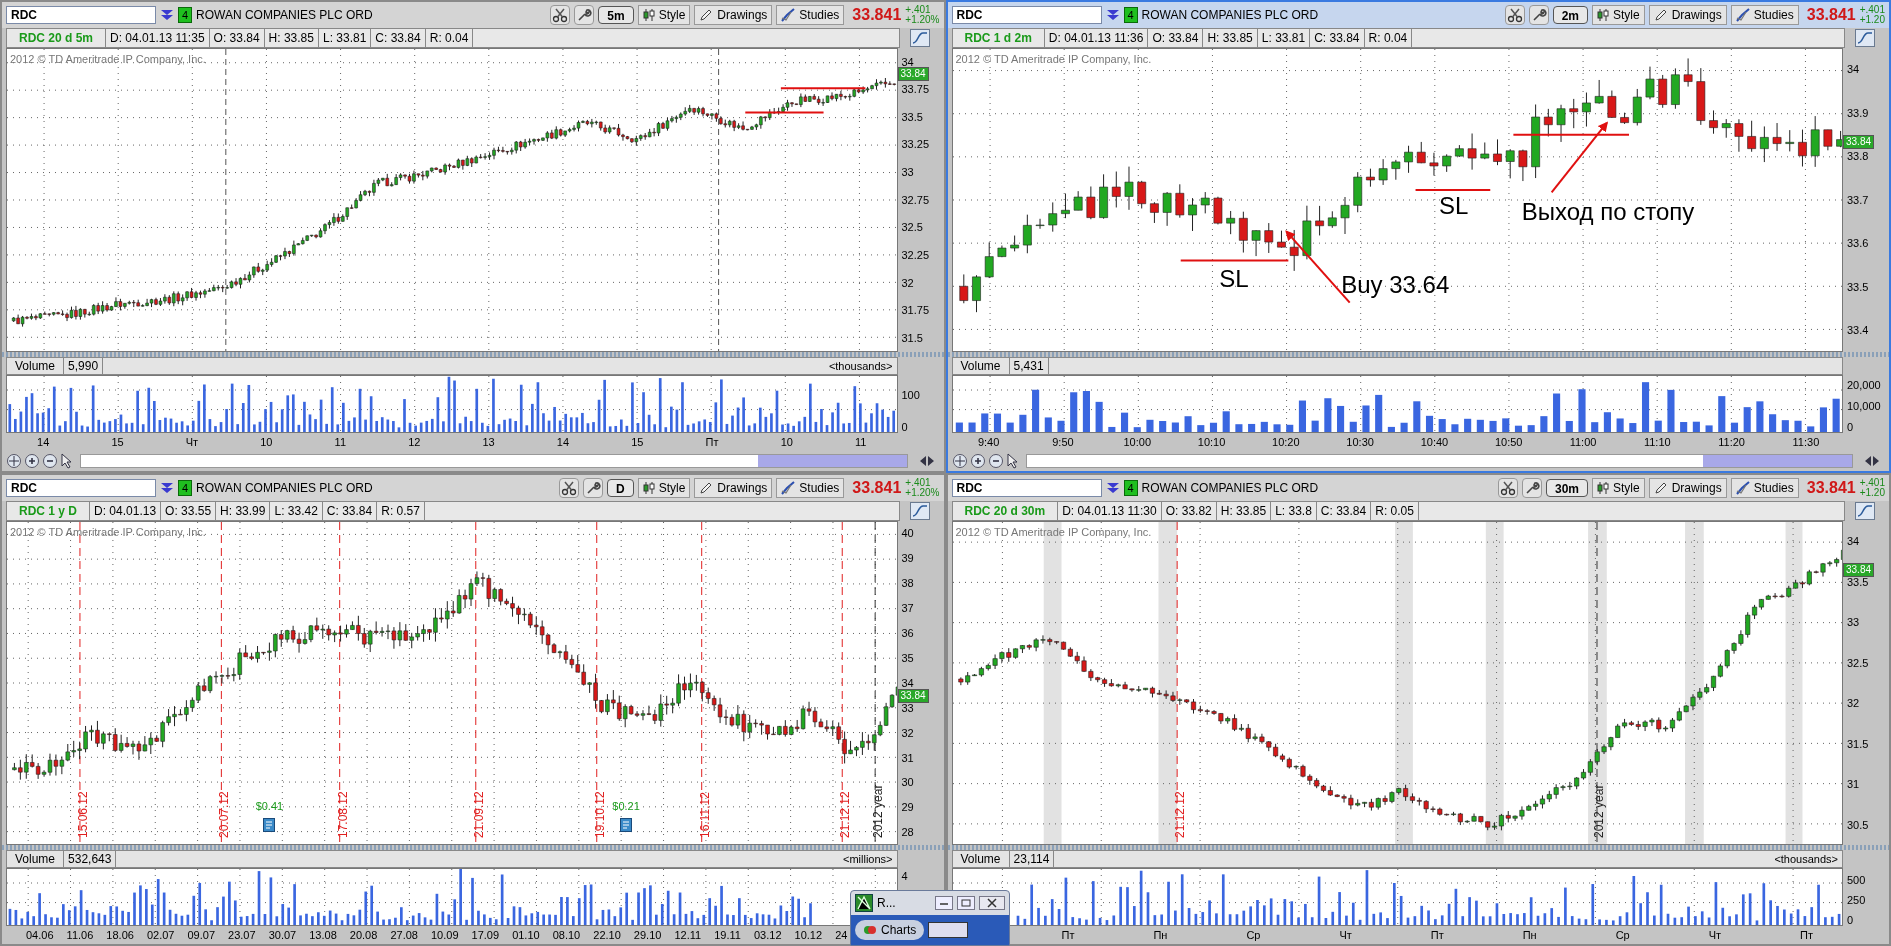 This screenshot has height=946, width=1891. What do you see at coordinates (861, 442) in the screenshot?
I see `time-axis-label: 11` at bounding box center [861, 442].